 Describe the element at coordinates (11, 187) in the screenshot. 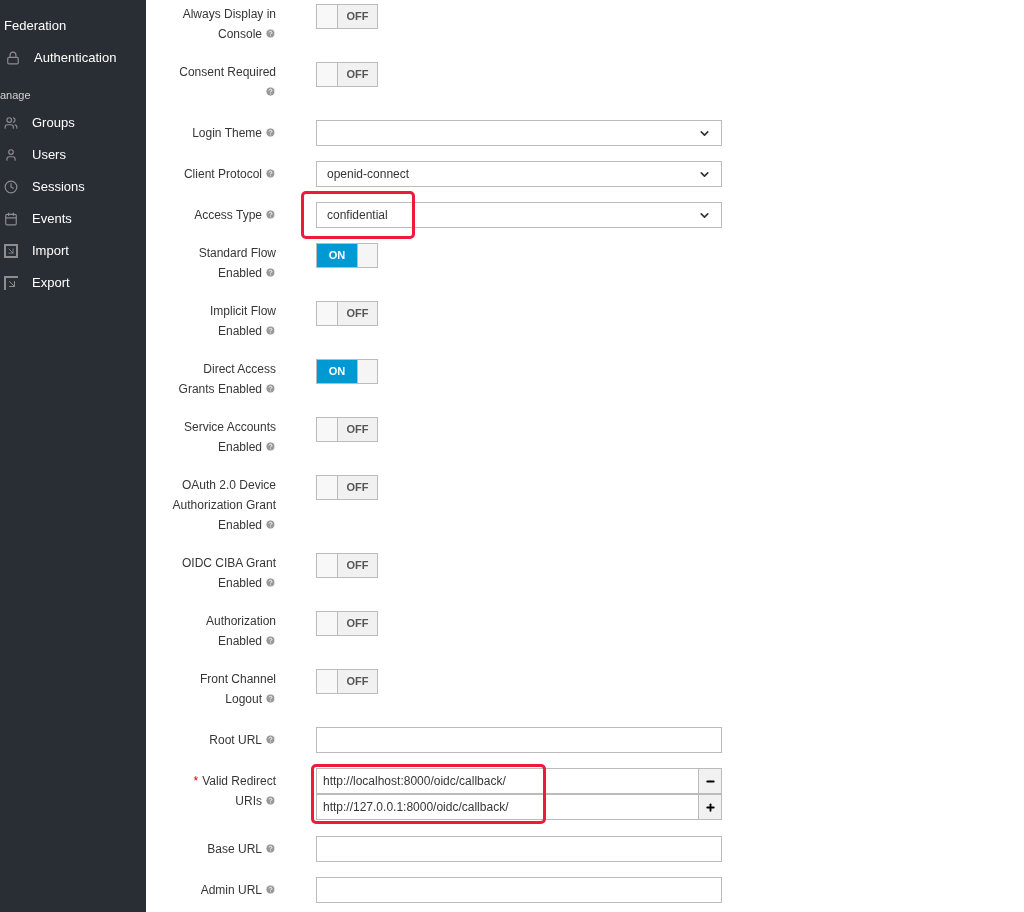

I see `clock-icon` at that location.